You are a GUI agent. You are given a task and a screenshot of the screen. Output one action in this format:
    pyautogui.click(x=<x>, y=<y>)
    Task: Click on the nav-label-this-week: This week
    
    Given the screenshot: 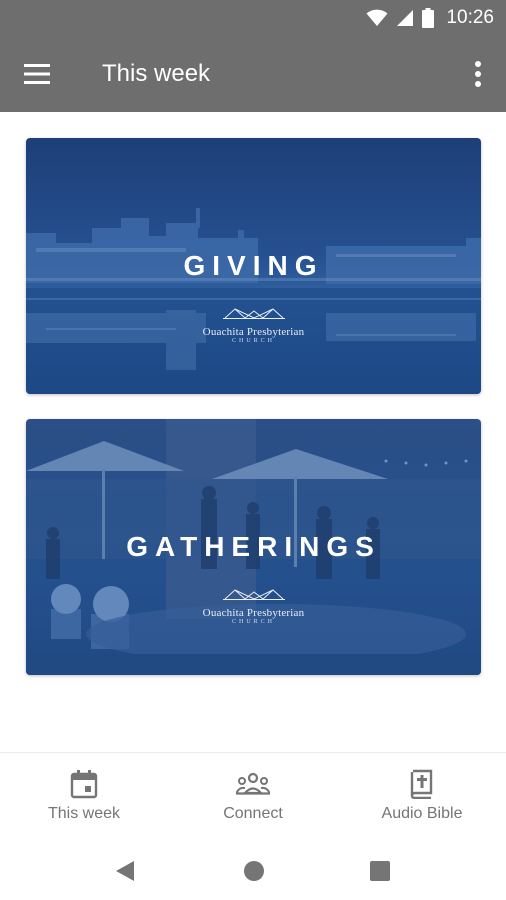 What is the action you would take?
    pyautogui.click(x=84, y=813)
    